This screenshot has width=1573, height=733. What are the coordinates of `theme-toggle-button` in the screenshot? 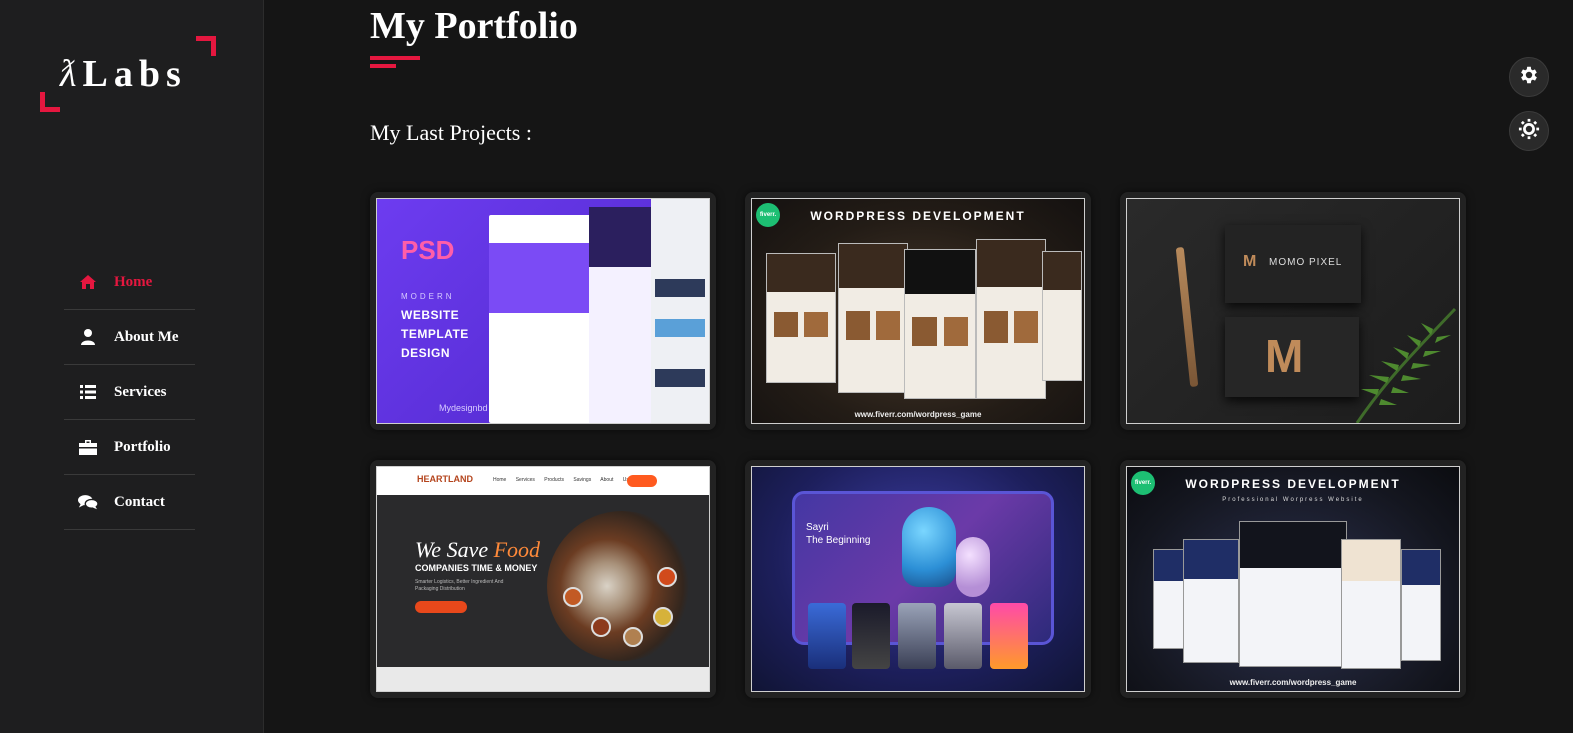 It's located at (1529, 131).